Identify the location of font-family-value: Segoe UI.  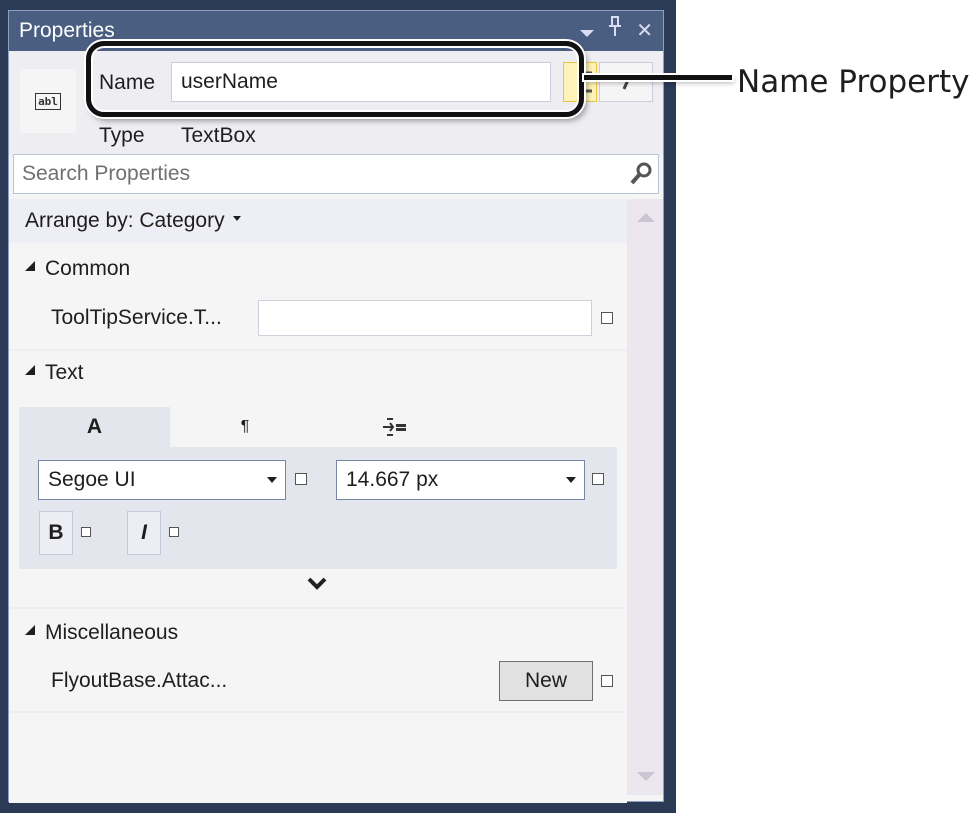
(92, 479).